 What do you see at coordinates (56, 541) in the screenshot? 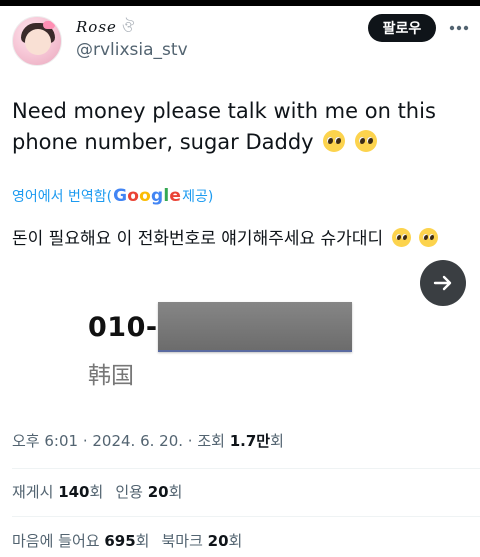
I see `likes-label: 마음에 들어요` at bounding box center [56, 541].